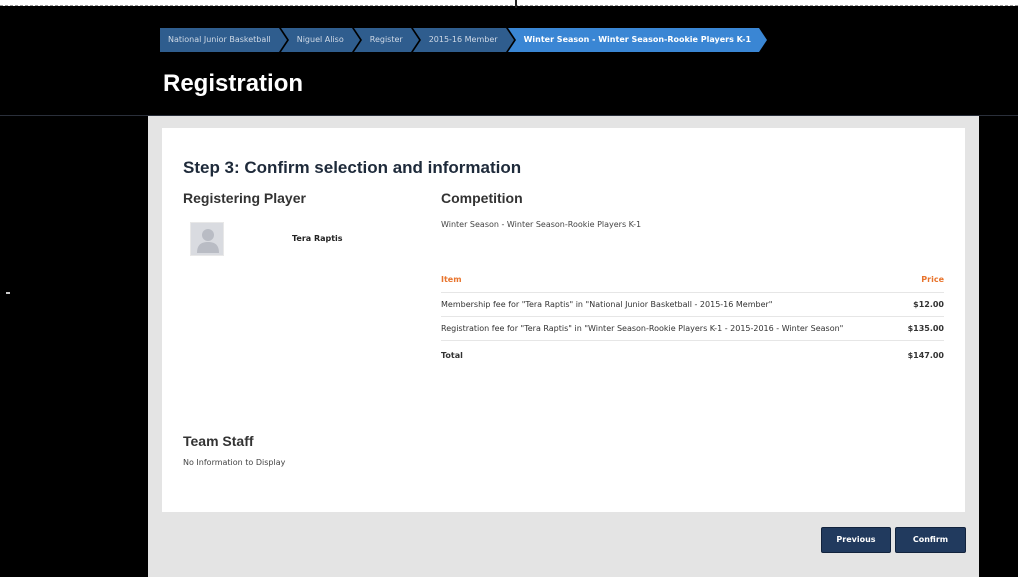  I want to click on breadcrumb-item-register: Register, so click(386, 40).